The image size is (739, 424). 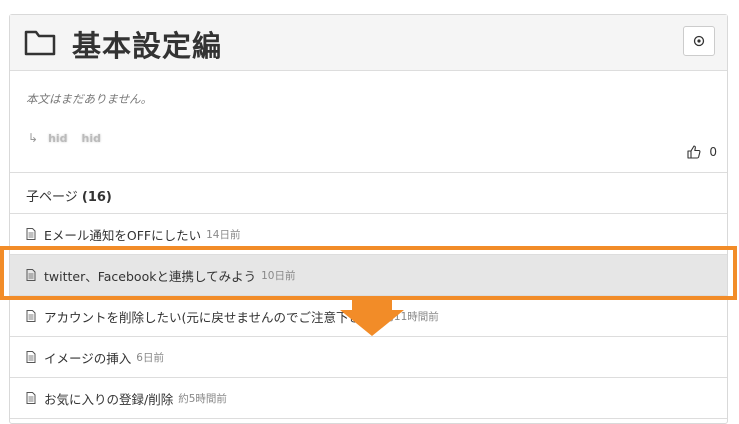 I want to click on subpage-title: イメージの挿入, so click(x=87, y=357).